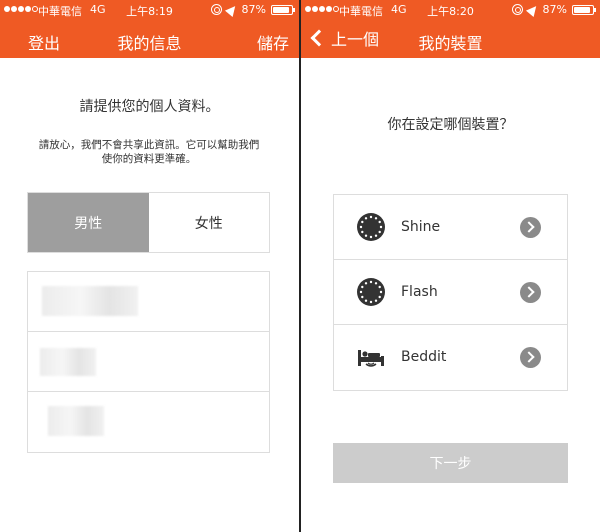 The width and height of the screenshot is (600, 532). I want to click on navigation-bar: 登出 我的信息 儲存, so click(149, 40).